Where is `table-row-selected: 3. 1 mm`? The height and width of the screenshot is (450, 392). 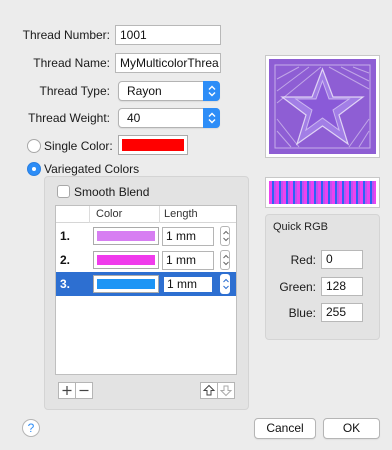
table-row-selected: 3. 1 mm is located at coordinates (146, 284).